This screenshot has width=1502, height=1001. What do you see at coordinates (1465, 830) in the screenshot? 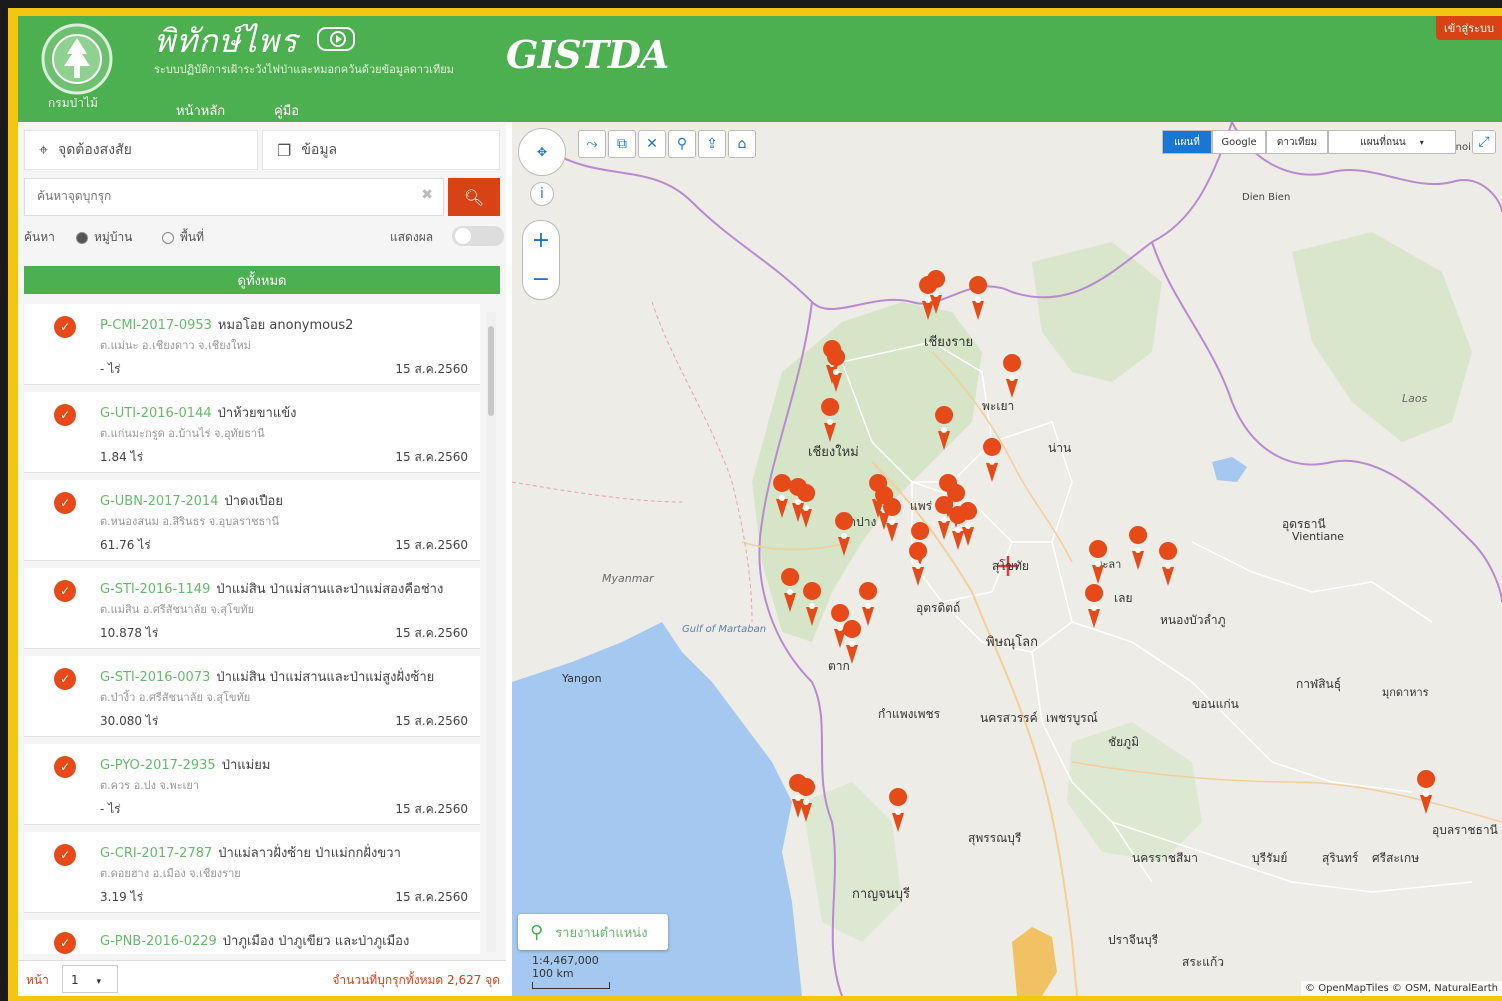
I see `map-label: อุบลราชธานี` at bounding box center [1465, 830].